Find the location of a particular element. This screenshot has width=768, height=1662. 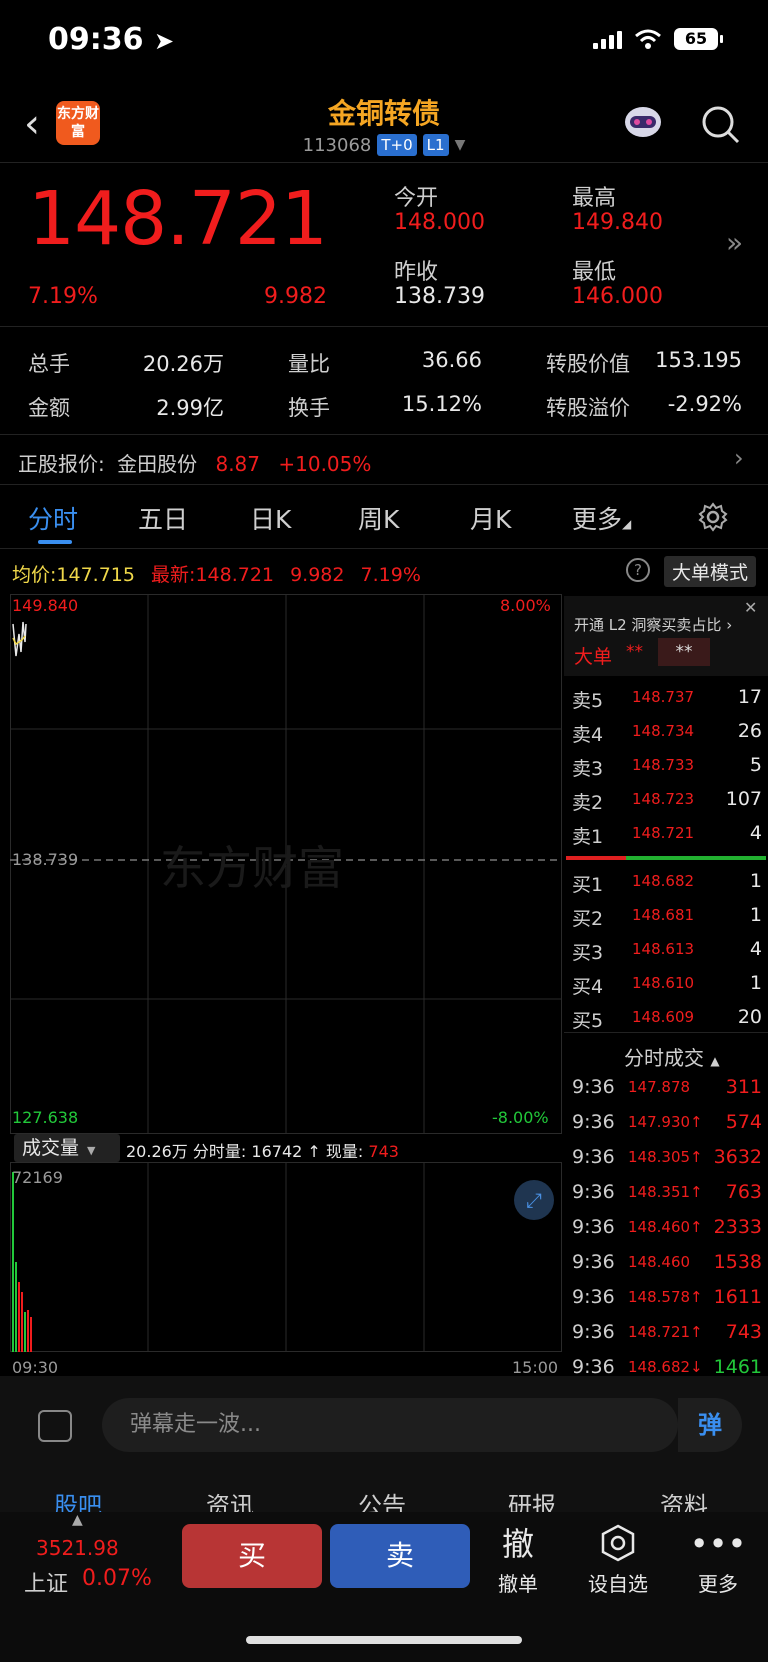

stat-label: 转股溢价 is located at coordinates (588, 408).